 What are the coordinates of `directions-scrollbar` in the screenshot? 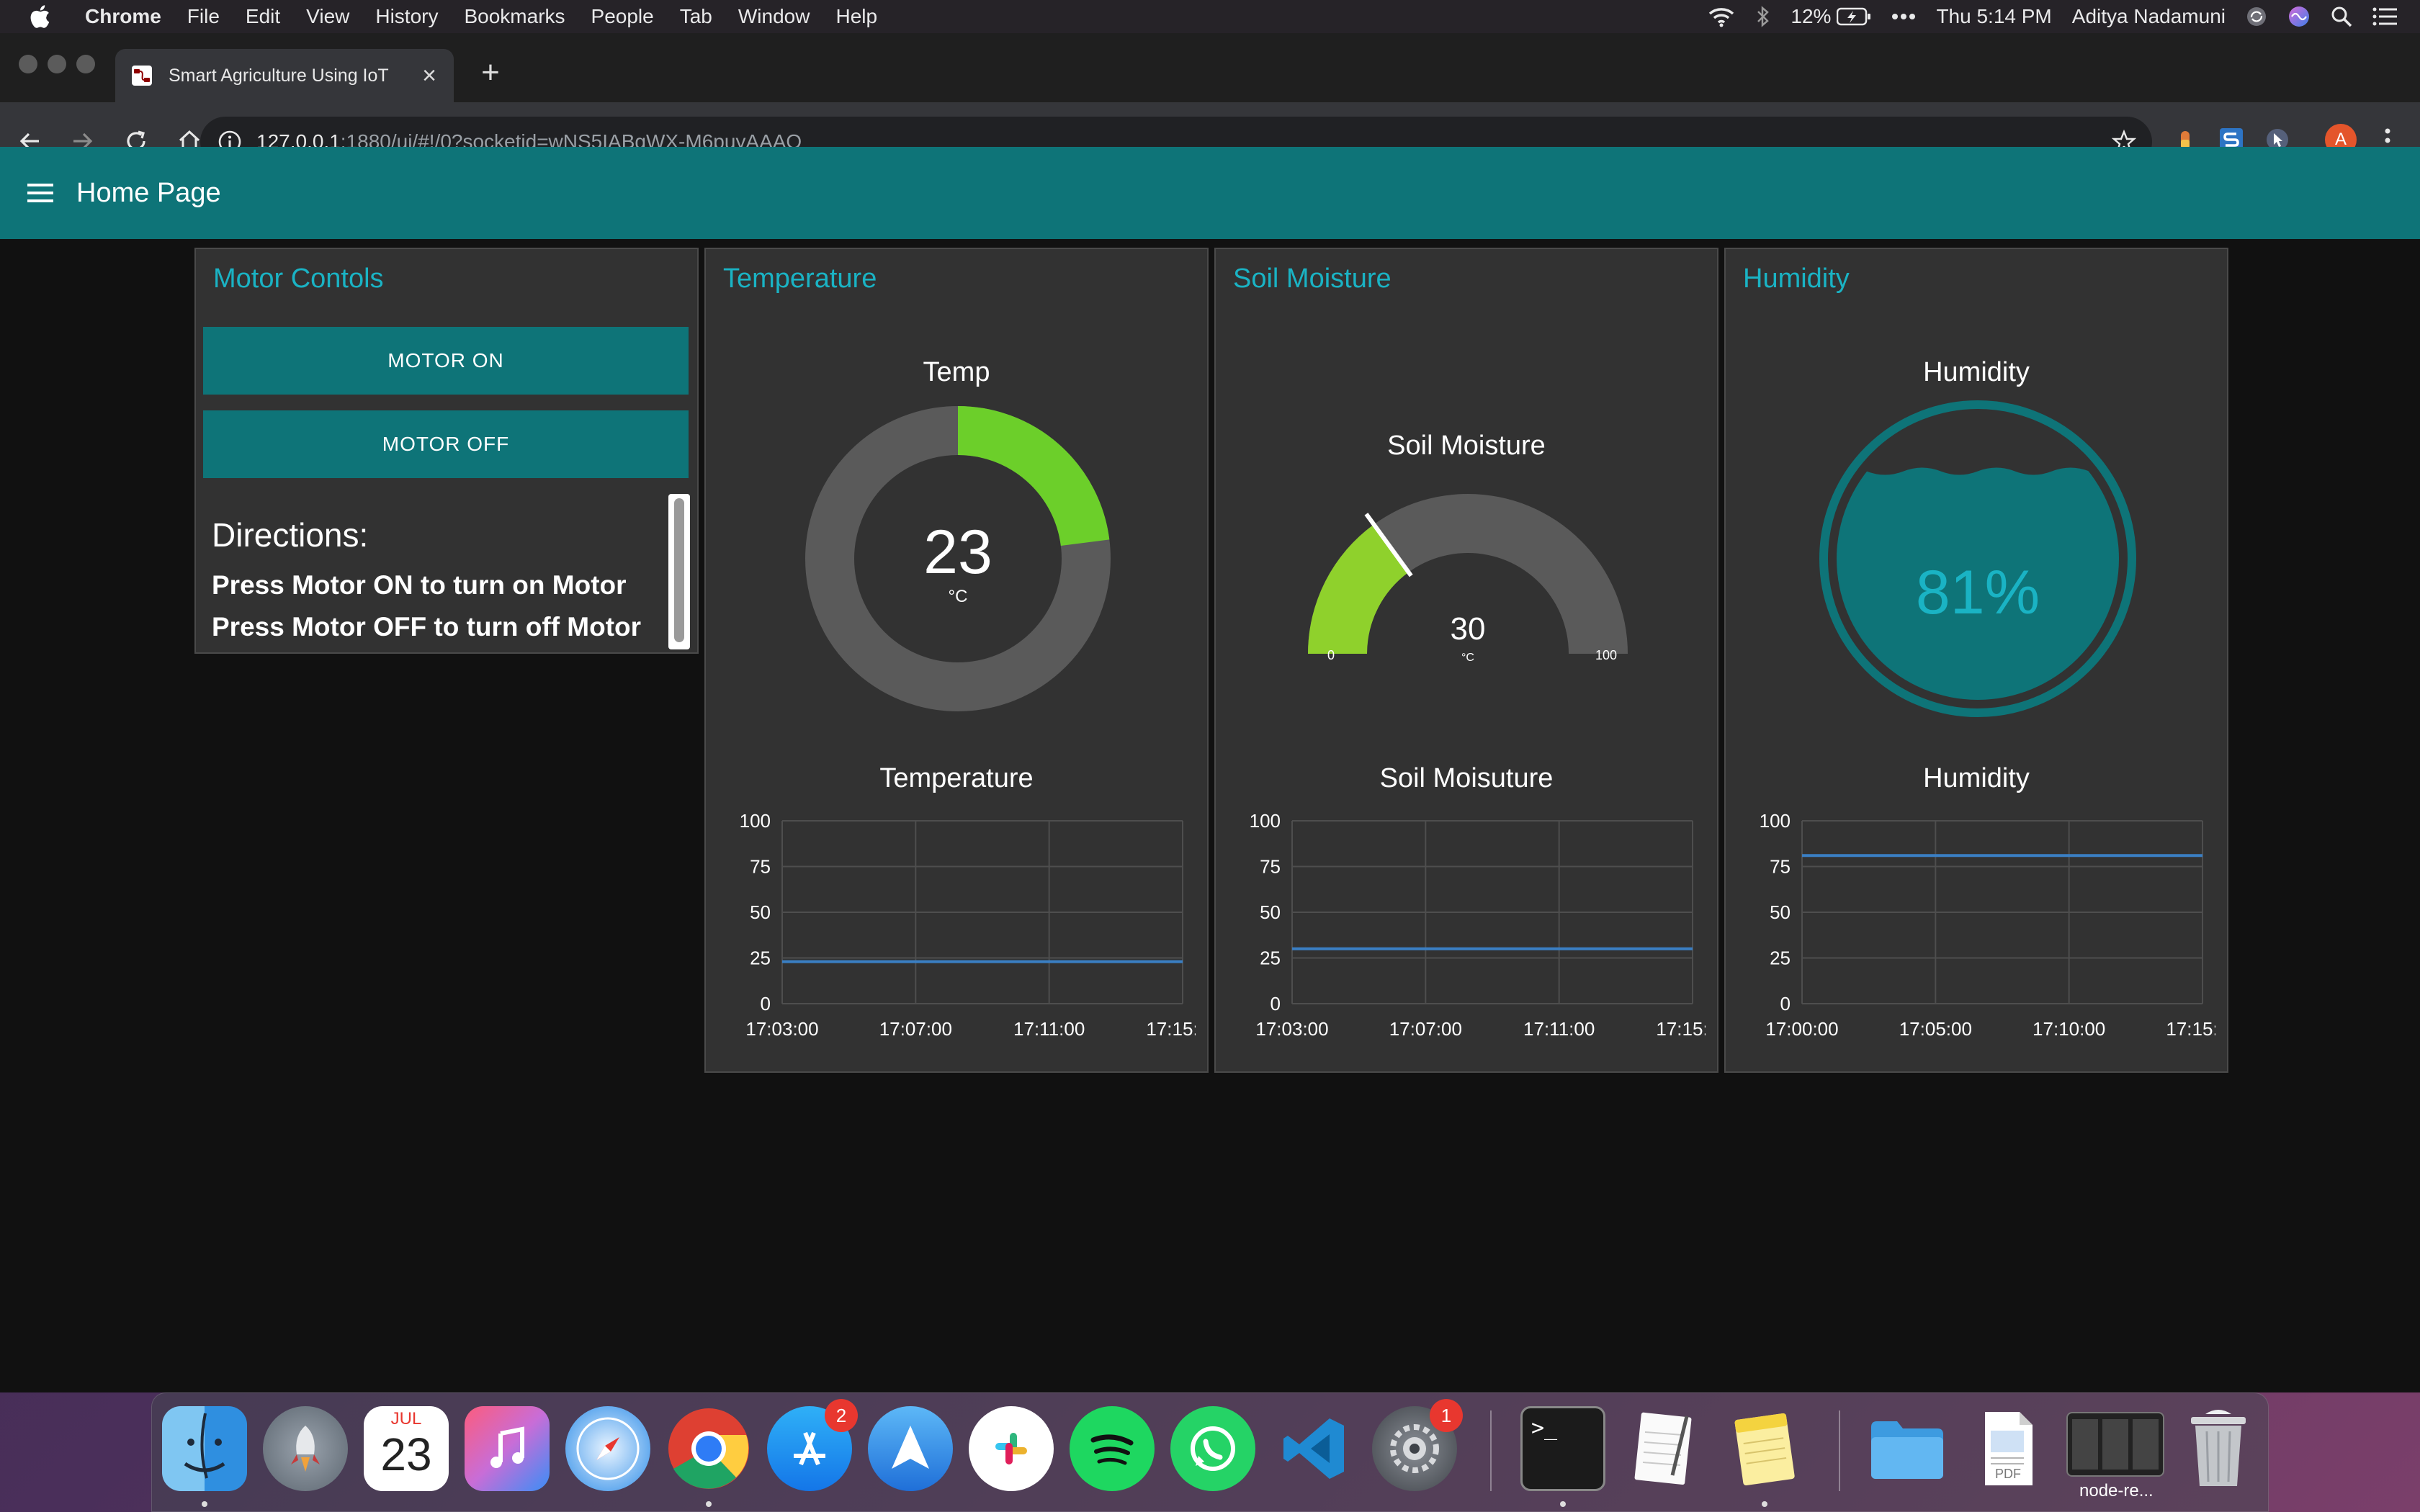 It's located at (679, 571).